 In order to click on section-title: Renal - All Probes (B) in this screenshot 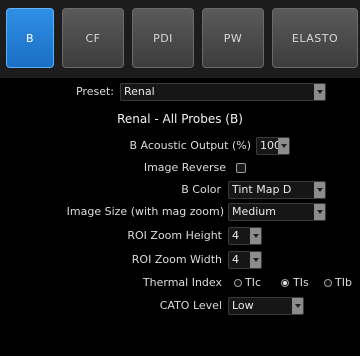, I will do `click(180, 119)`.